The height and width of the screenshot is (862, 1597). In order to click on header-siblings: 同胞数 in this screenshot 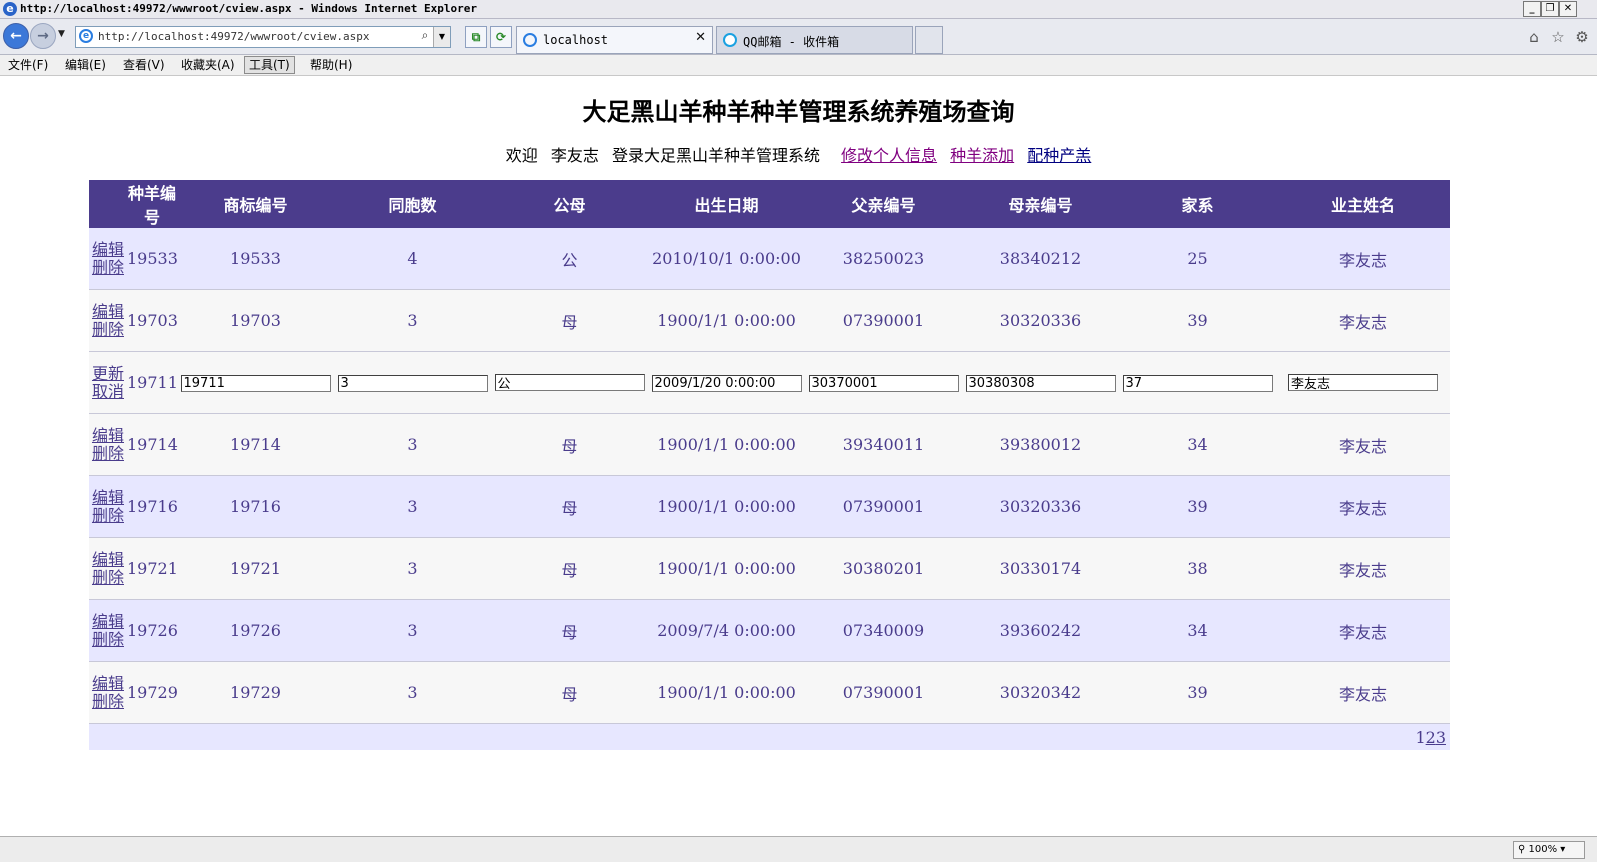, I will do `click(412, 204)`.